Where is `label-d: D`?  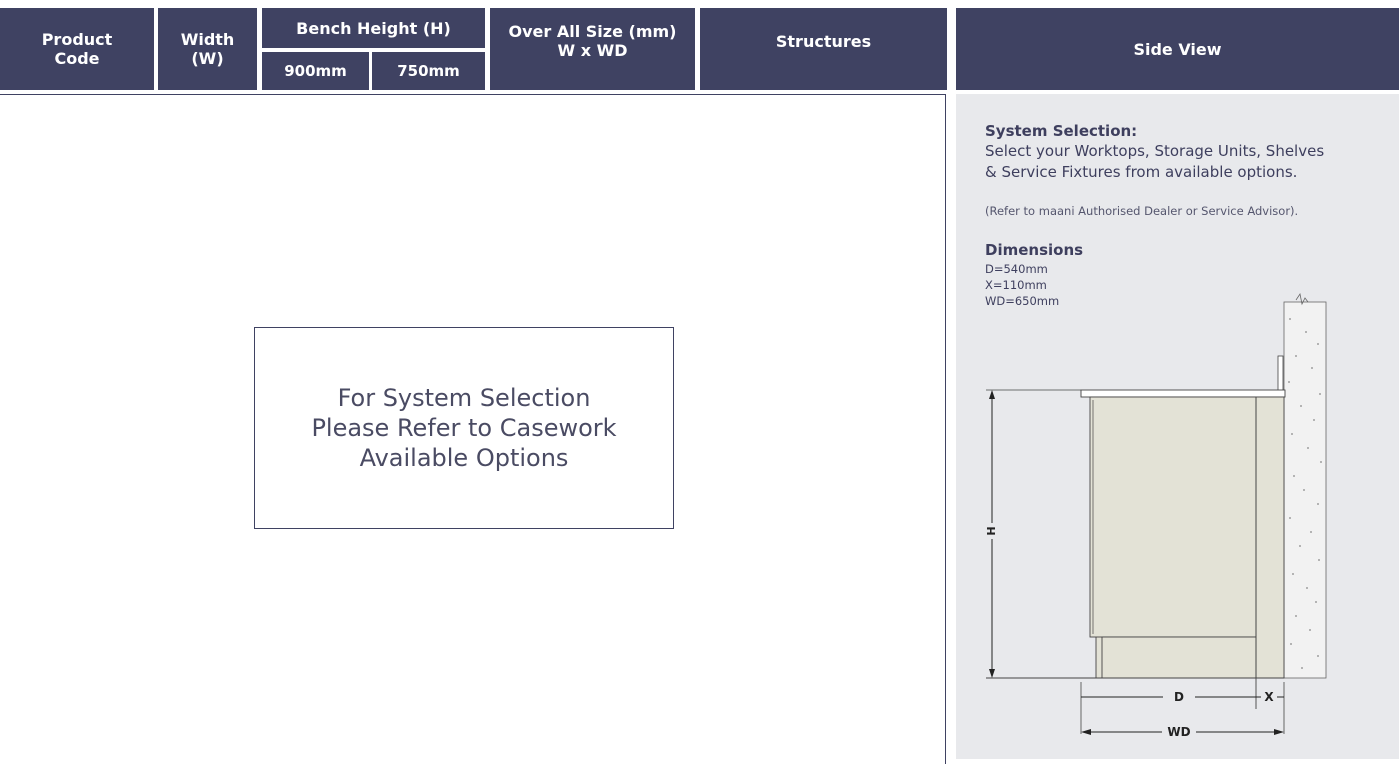 label-d: D is located at coordinates (1179, 697).